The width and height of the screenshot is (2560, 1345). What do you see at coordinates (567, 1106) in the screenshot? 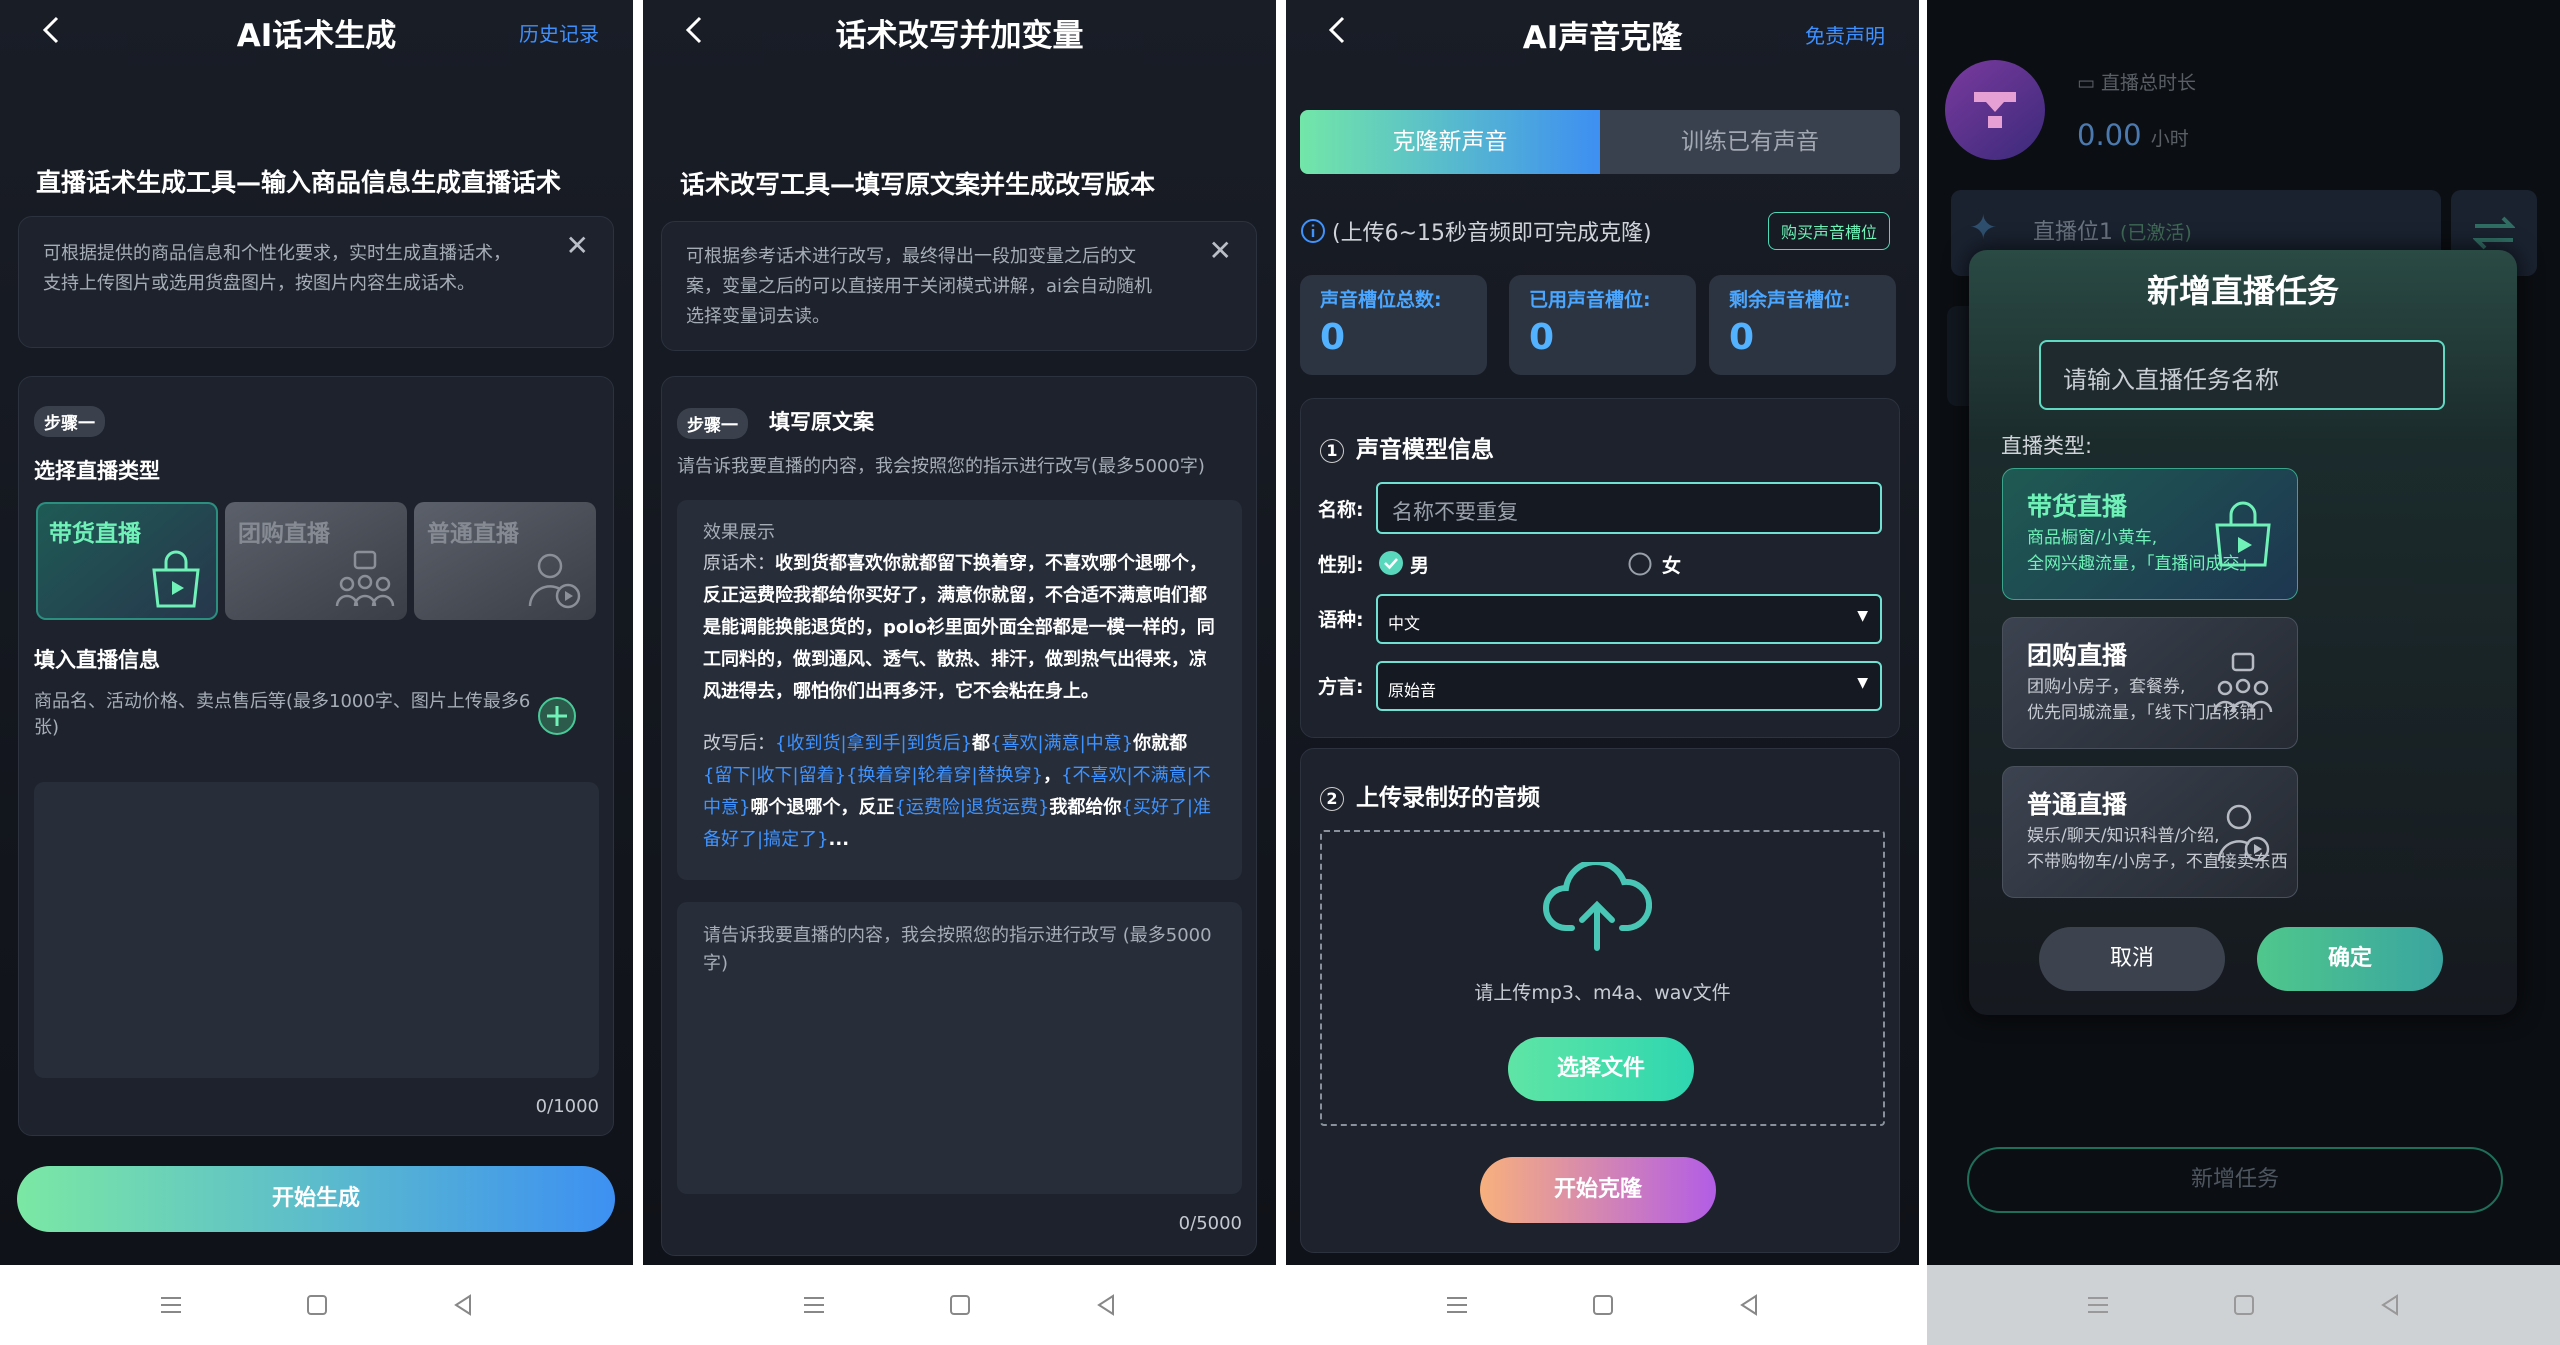
I see `char-counter: 0/1000` at bounding box center [567, 1106].